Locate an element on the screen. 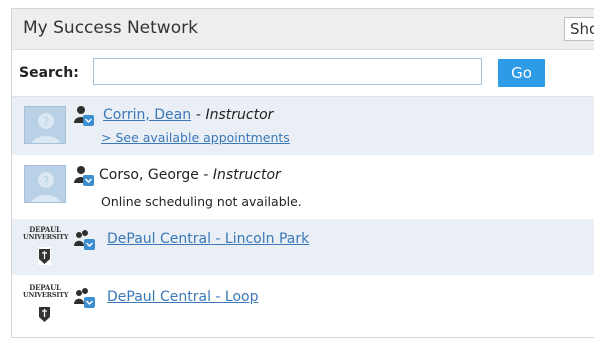 This screenshot has height=341, width=594. panel-title: My Success Network is located at coordinates (110, 28).